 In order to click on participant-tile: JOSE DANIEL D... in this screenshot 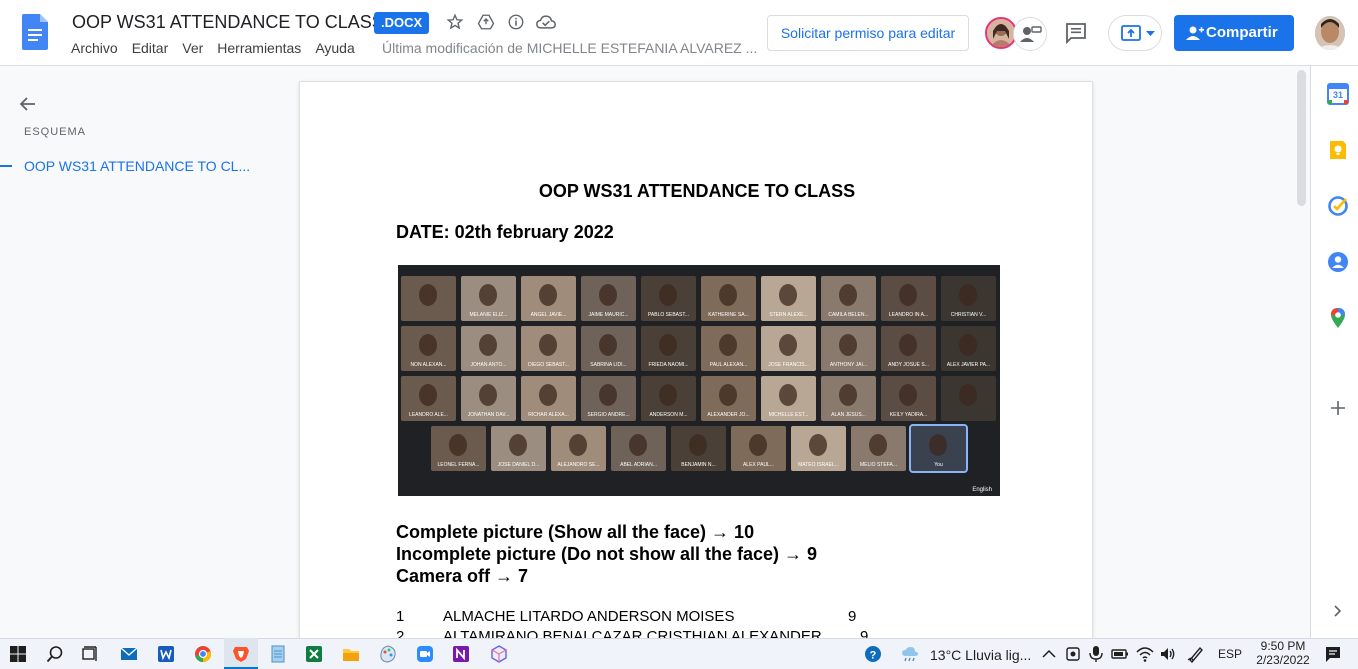, I will do `click(518, 448)`.